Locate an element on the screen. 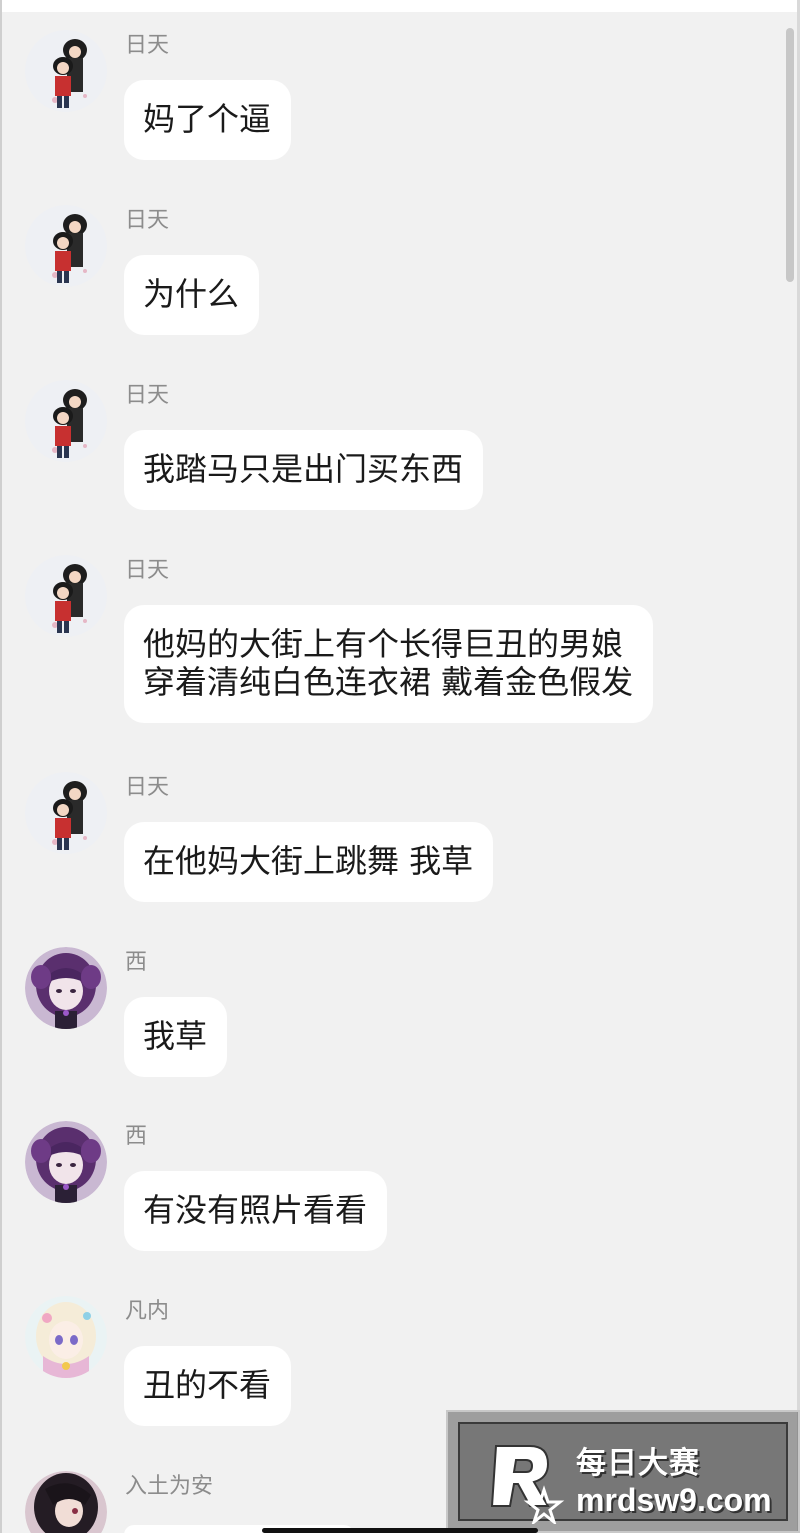  message-text: 为什么 is located at coordinates (191, 294).